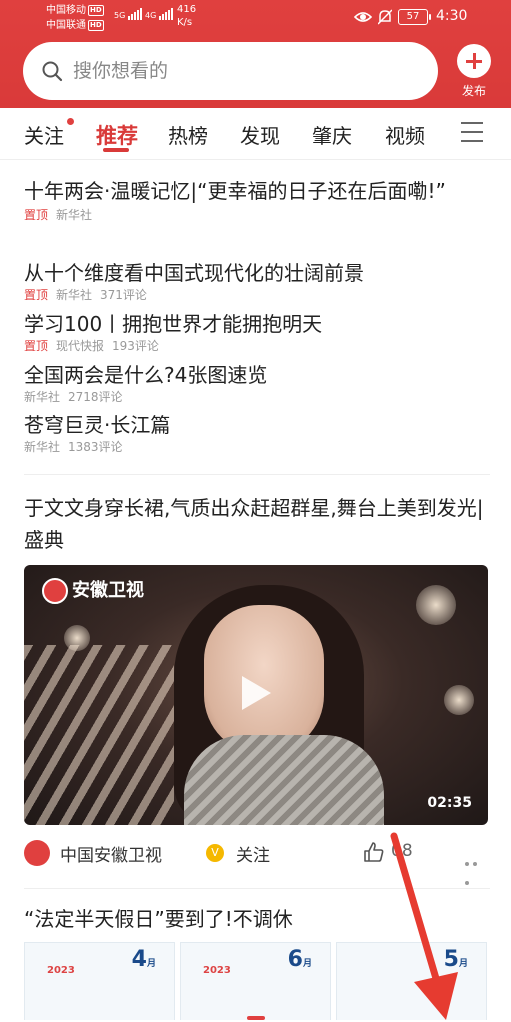 Image resolution: width=511 pixels, height=1022 pixels. I want to click on eye-comfort-icon, so click(363, 17).